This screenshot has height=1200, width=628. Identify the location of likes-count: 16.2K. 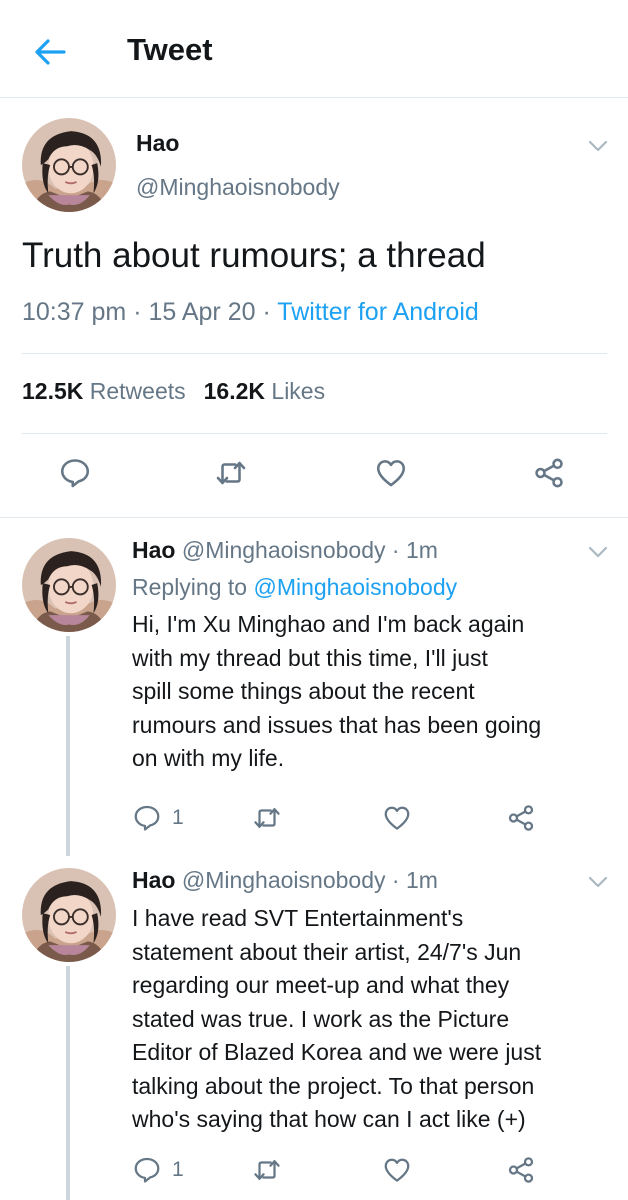
(234, 391).